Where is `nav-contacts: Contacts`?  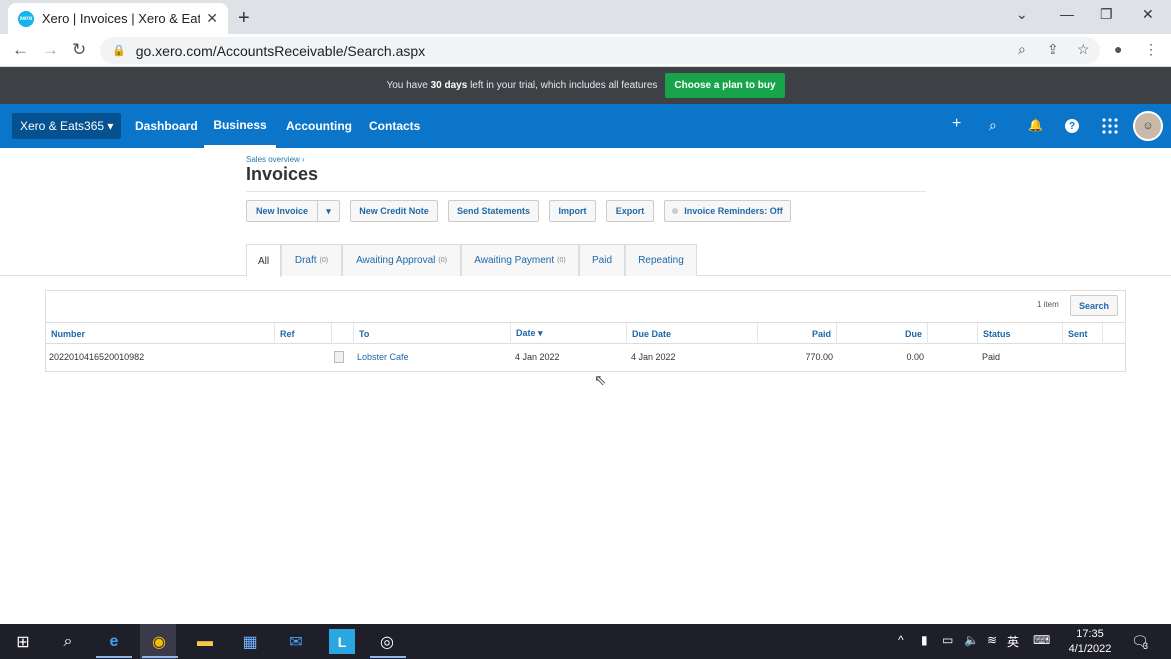 nav-contacts: Contacts is located at coordinates (394, 126).